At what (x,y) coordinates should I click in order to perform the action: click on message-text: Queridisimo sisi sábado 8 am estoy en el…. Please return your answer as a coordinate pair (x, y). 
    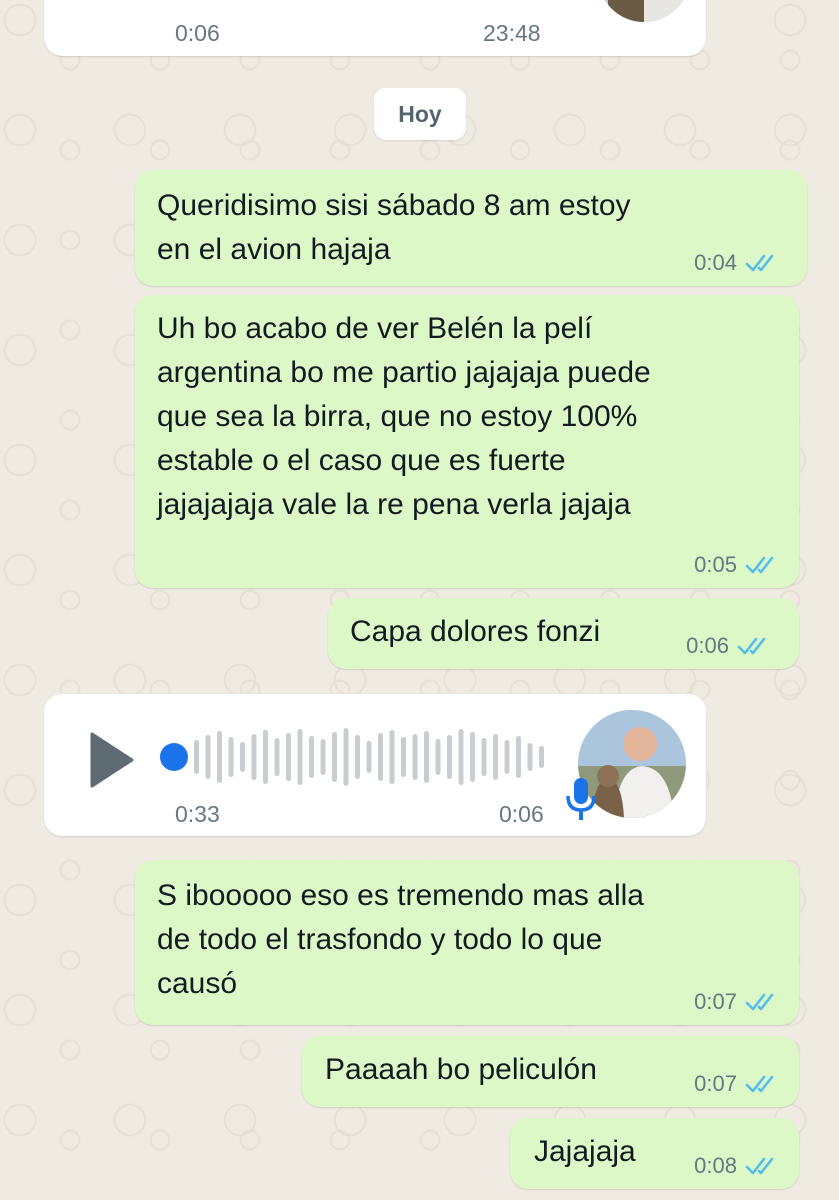
    Looking at the image, I should click on (394, 227).